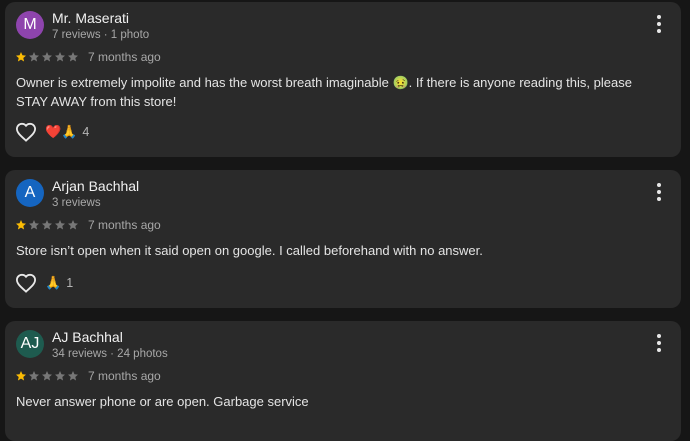 The height and width of the screenshot is (441, 690). What do you see at coordinates (87, 337) in the screenshot?
I see `reviewer-name: AJ Bachhal` at bounding box center [87, 337].